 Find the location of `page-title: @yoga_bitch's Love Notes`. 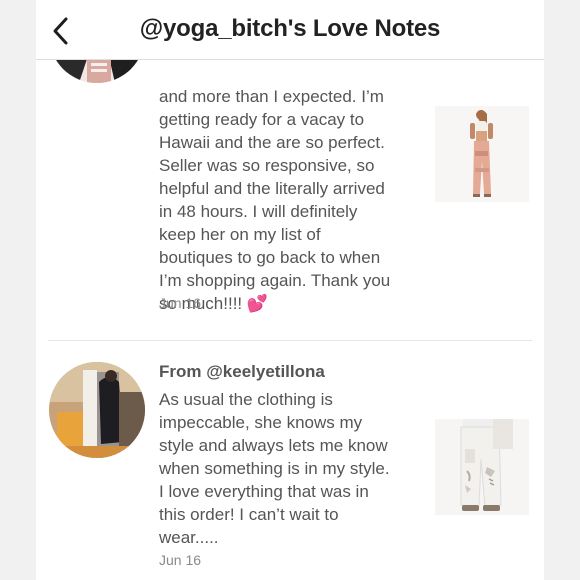

page-title: @yoga_bitch's Love Notes is located at coordinates (290, 28).